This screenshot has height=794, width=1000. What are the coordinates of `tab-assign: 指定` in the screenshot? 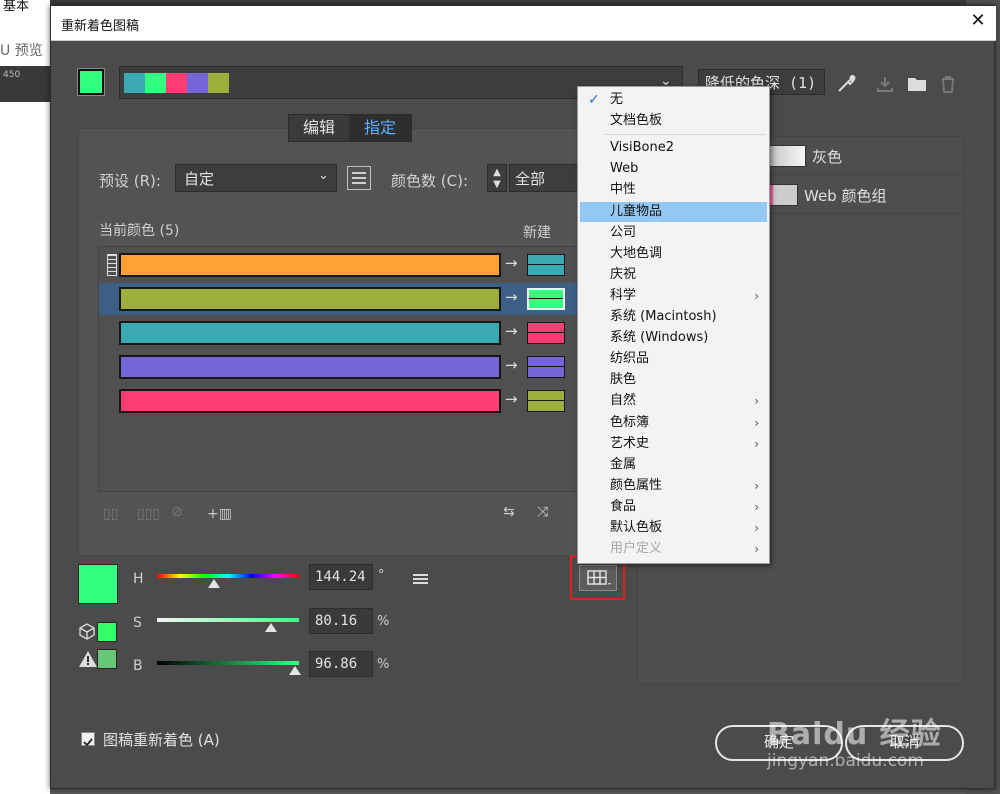 It's located at (380, 128).